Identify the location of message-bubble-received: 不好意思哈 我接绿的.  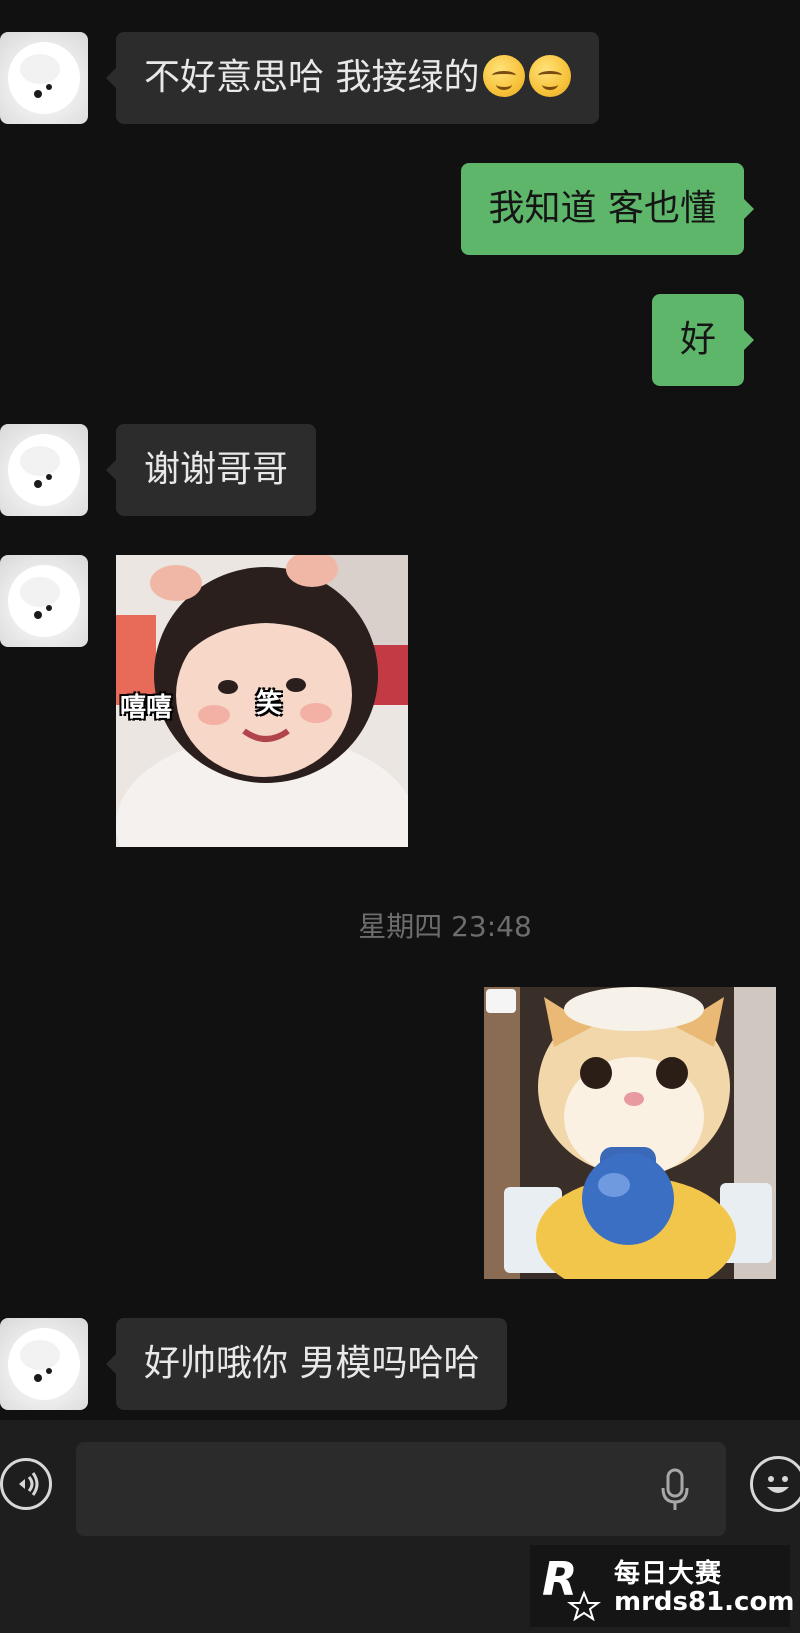
(352, 78).